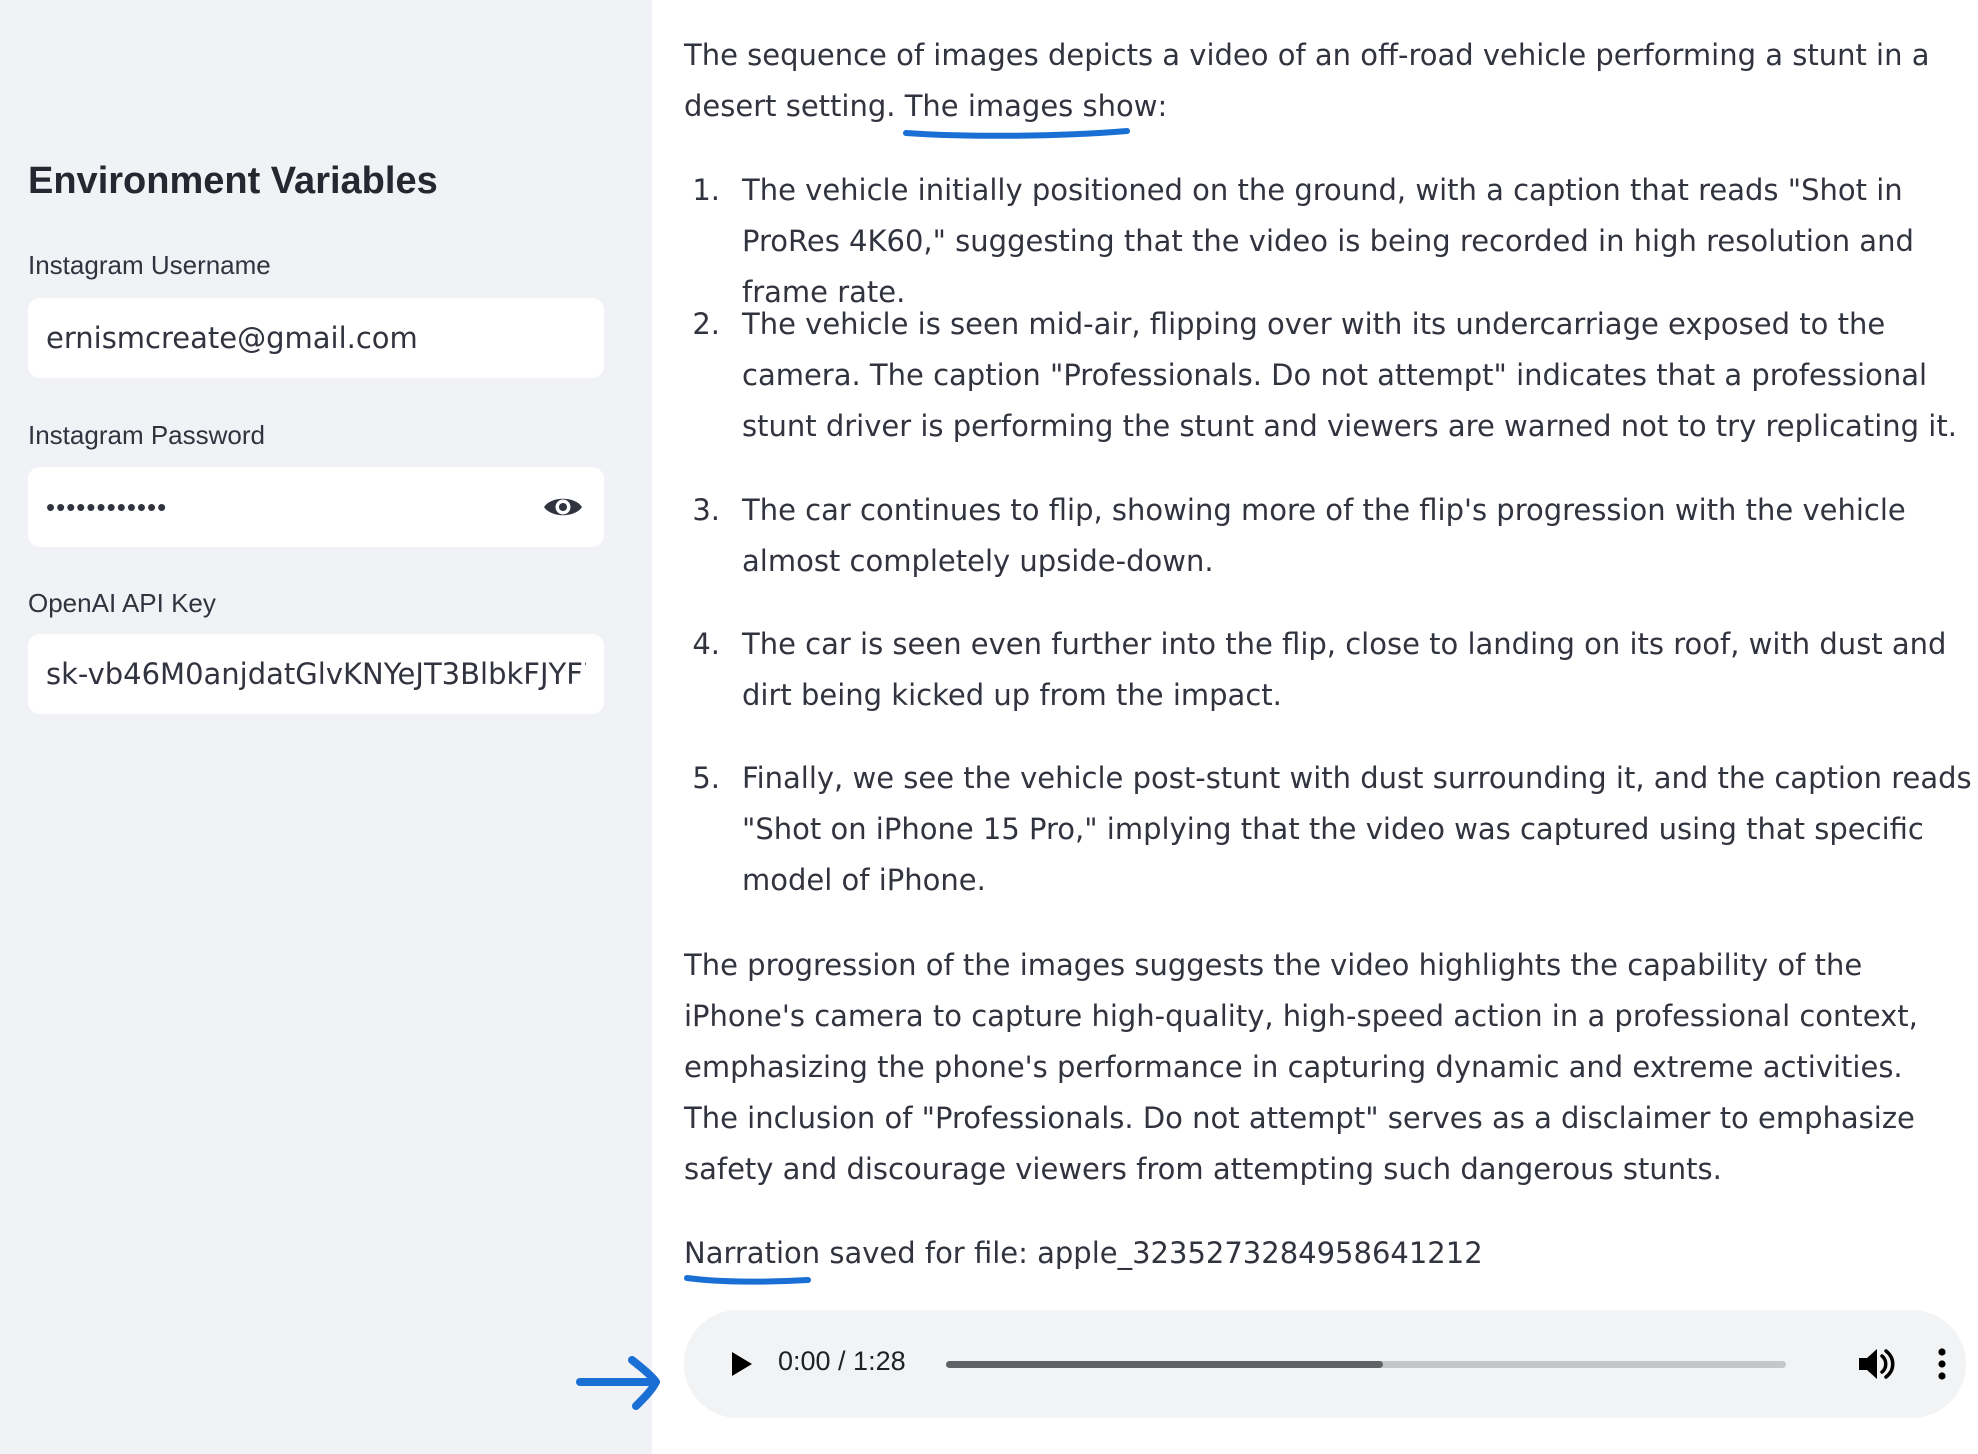 The width and height of the screenshot is (1978, 1454). I want to click on more-vertical-icon, so click(1942, 1364).